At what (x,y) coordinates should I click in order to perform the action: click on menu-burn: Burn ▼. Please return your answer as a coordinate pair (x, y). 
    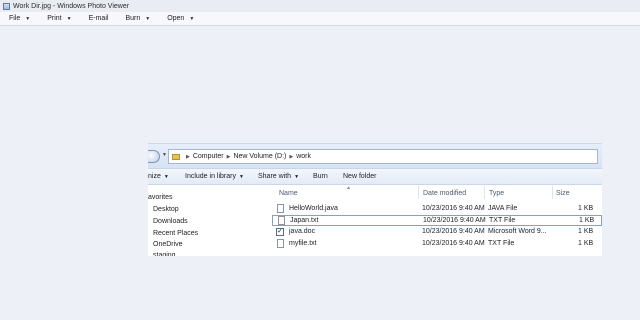
    Looking at the image, I should click on (137, 18).